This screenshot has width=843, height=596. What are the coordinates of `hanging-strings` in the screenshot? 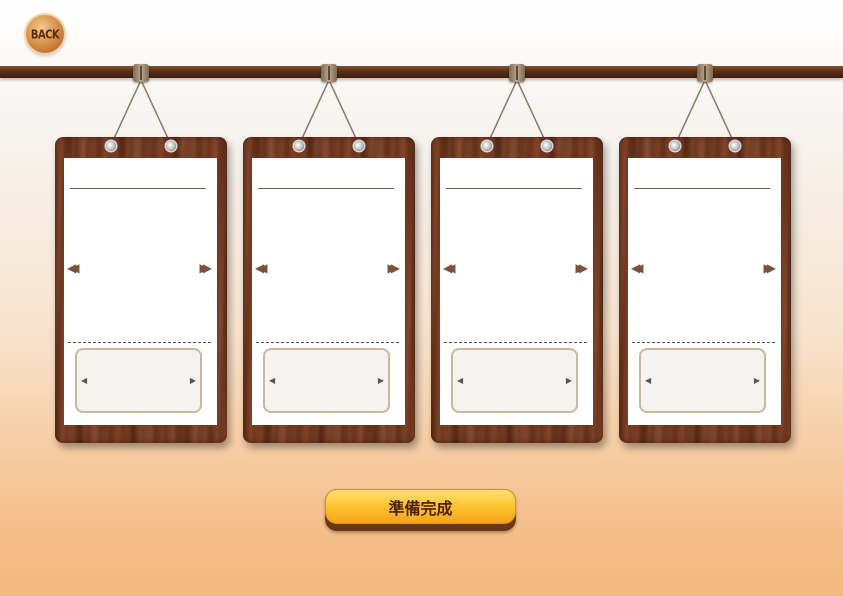 It's located at (423, 112).